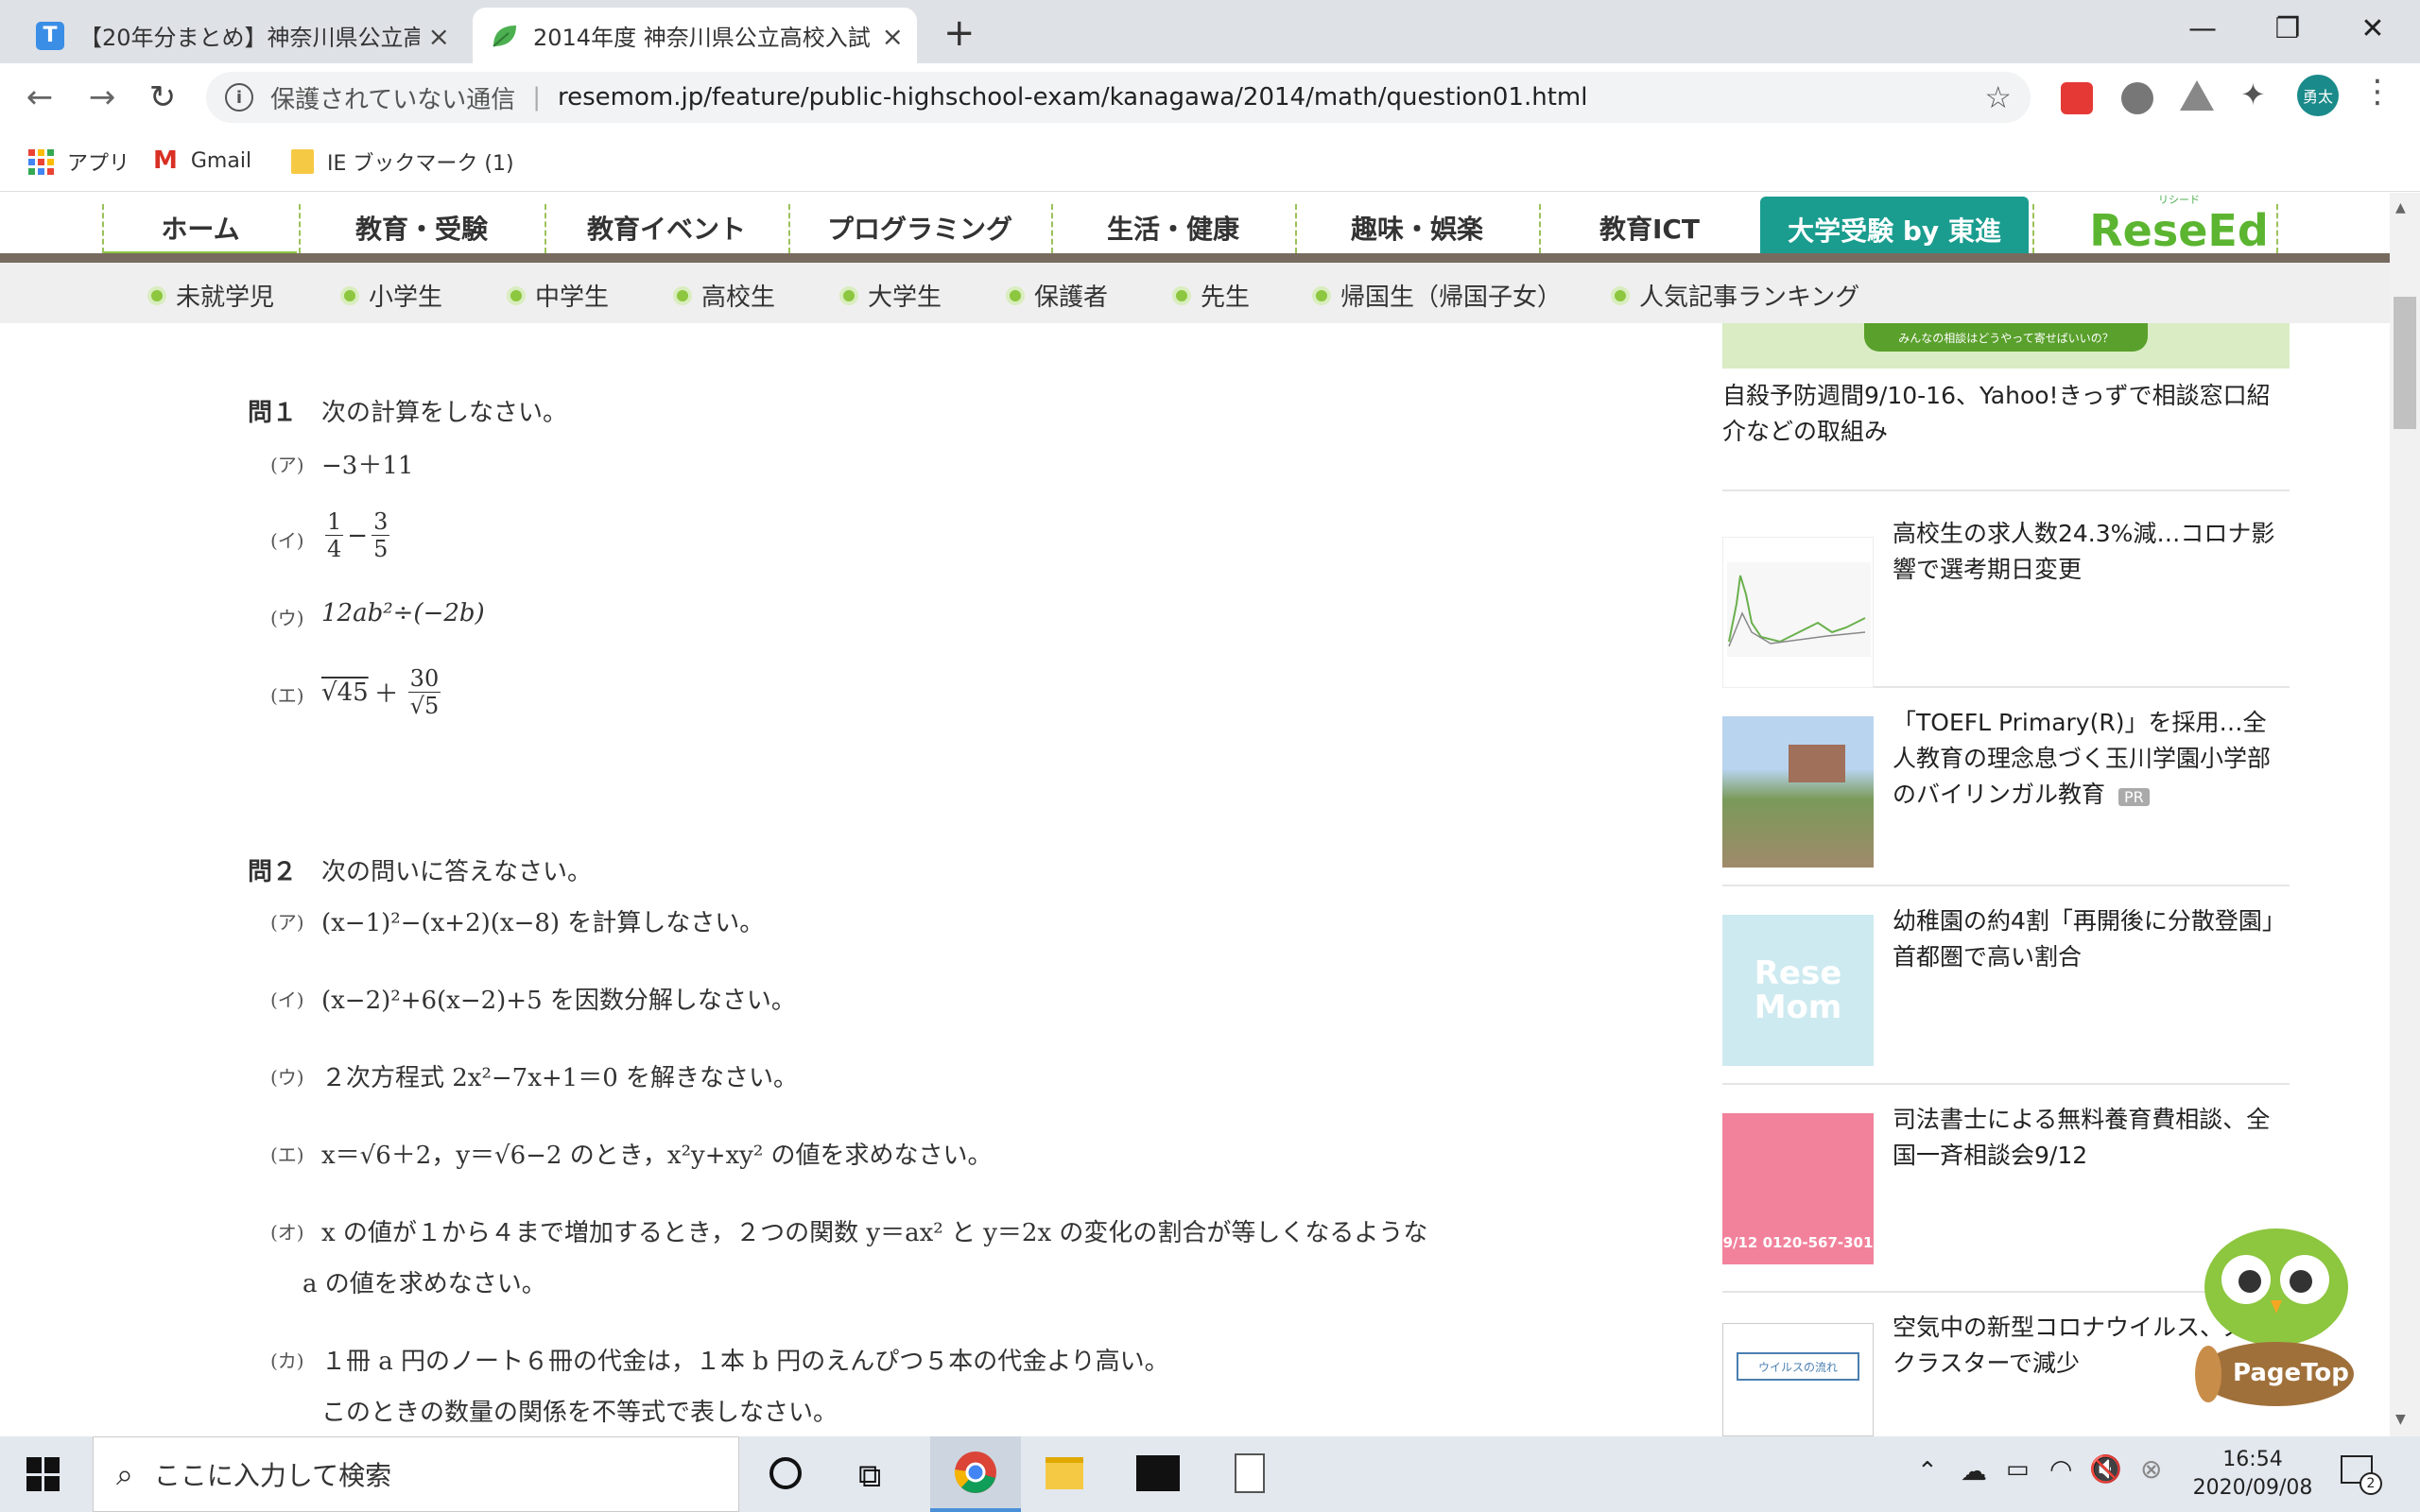  Describe the element at coordinates (2151, 1469) in the screenshot. I see `status-x-icon: ⊗` at that location.